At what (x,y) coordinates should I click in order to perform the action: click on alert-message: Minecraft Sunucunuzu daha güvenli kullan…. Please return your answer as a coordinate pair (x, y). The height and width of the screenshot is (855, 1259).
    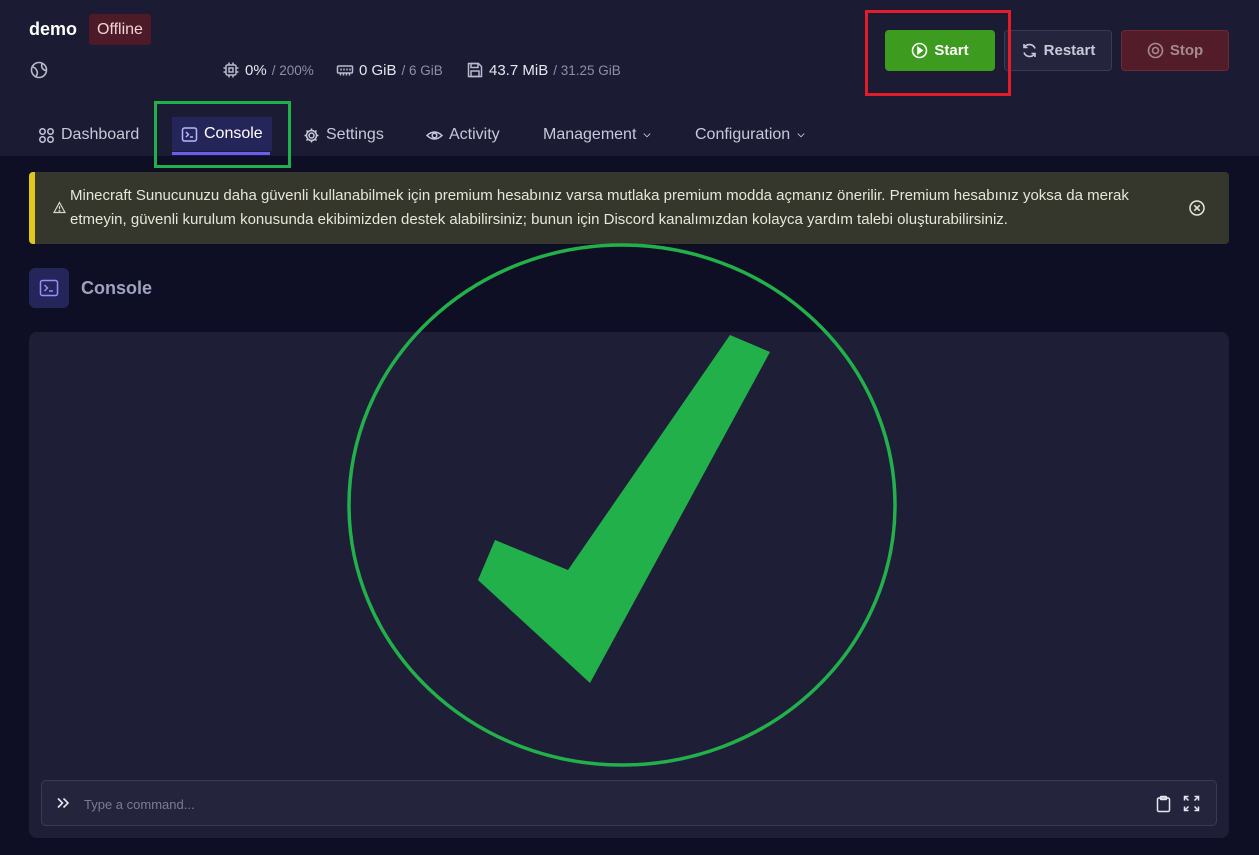
    Looking at the image, I should click on (599, 207).